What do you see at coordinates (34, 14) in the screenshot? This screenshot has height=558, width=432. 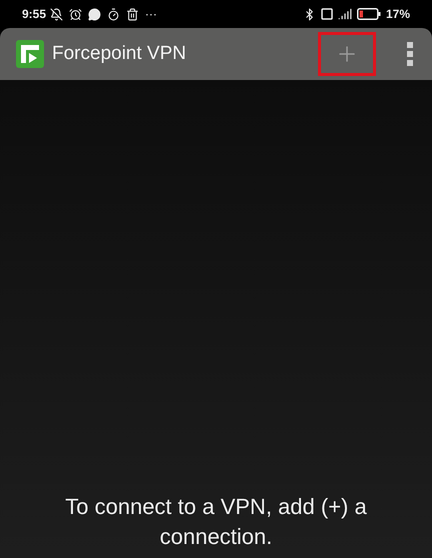 I see `status-time: 9:55` at bounding box center [34, 14].